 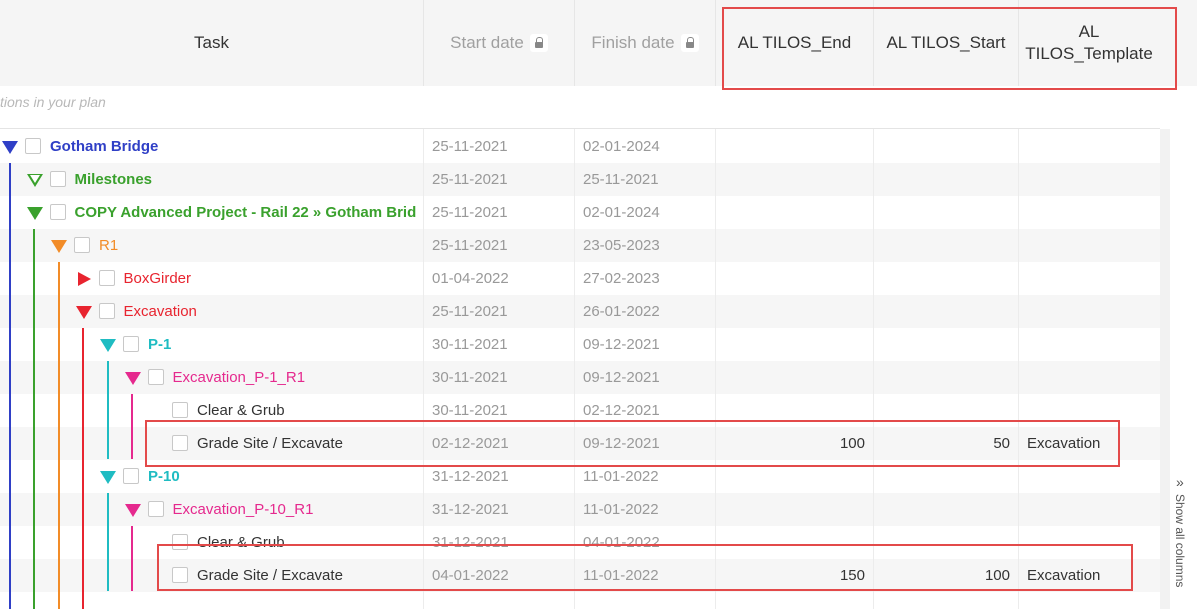 What do you see at coordinates (1180, 541) in the screenshot?
I see `show-all-columns-label: Show all columns` at bounding box center [1180, 541].